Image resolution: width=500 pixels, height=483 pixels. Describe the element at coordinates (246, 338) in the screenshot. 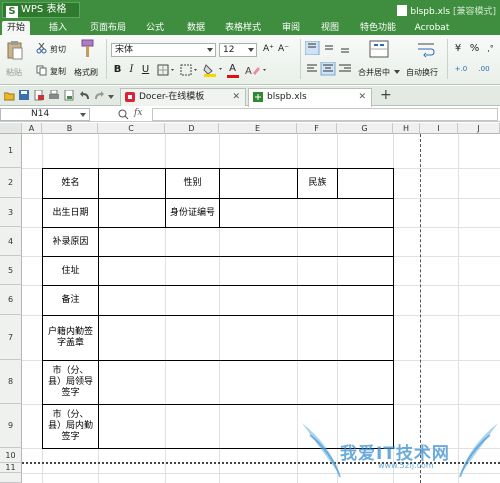

I see `household-seal-value-cell` at that location.